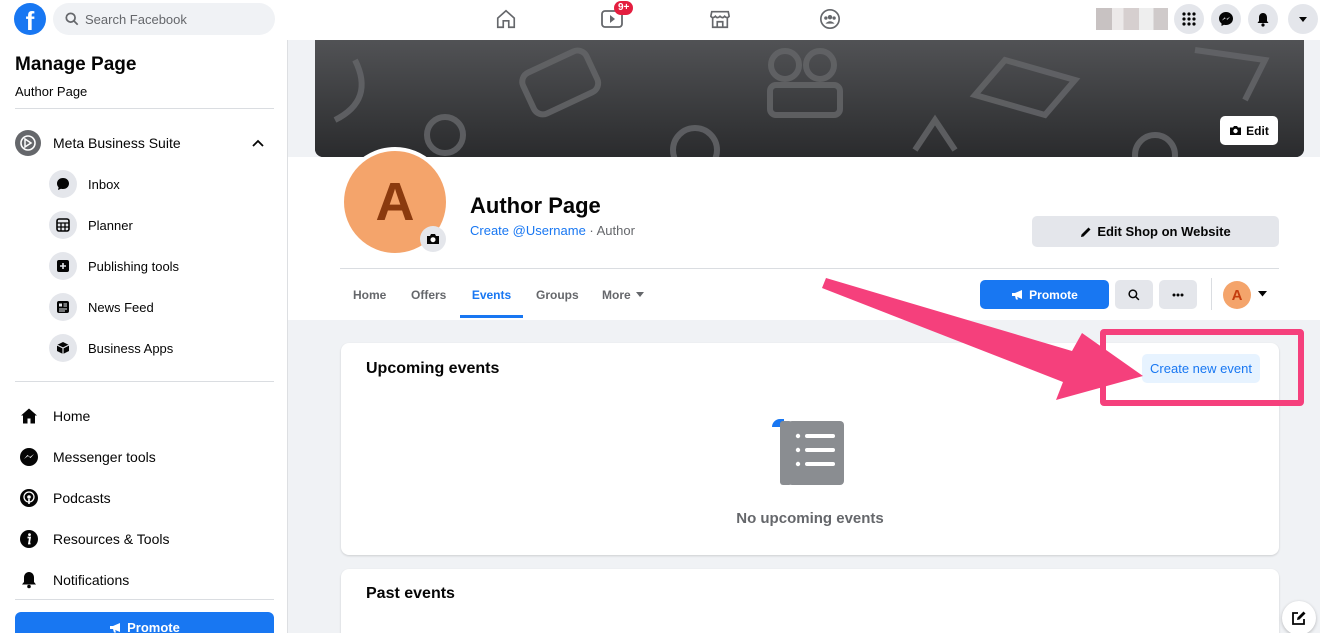  What do you see at coordinates (258, 143) in the screenshot?
I see `chevron-up-icon` at bounding box center [258, 143].